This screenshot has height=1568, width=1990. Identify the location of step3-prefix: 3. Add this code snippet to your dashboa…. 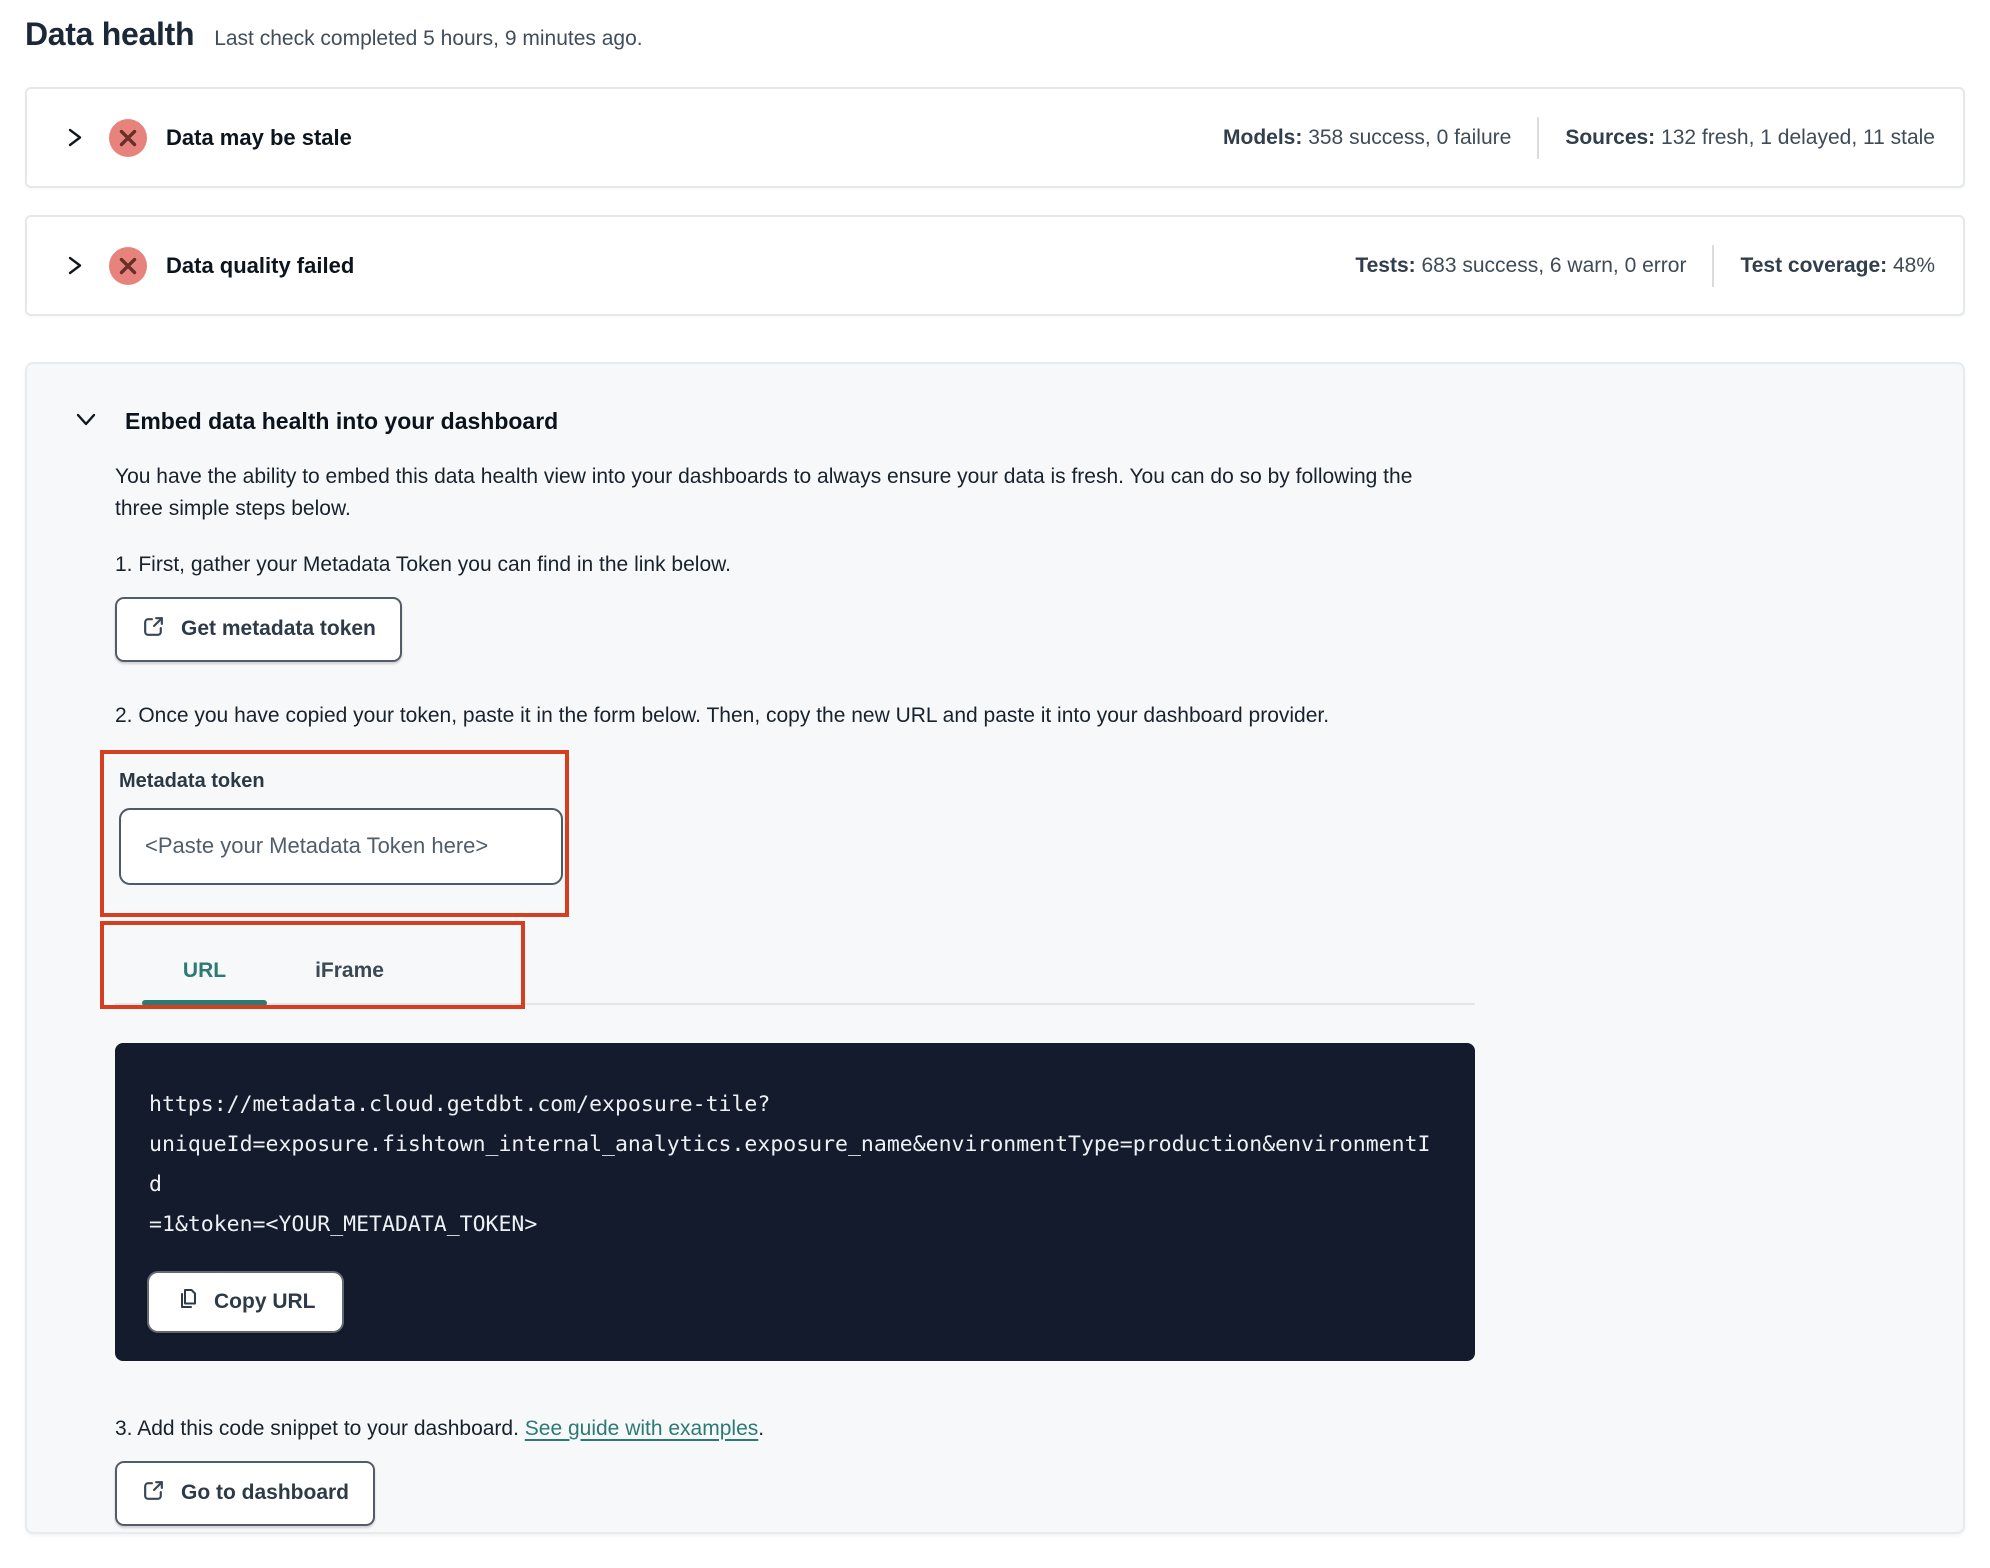
(320, 1428).